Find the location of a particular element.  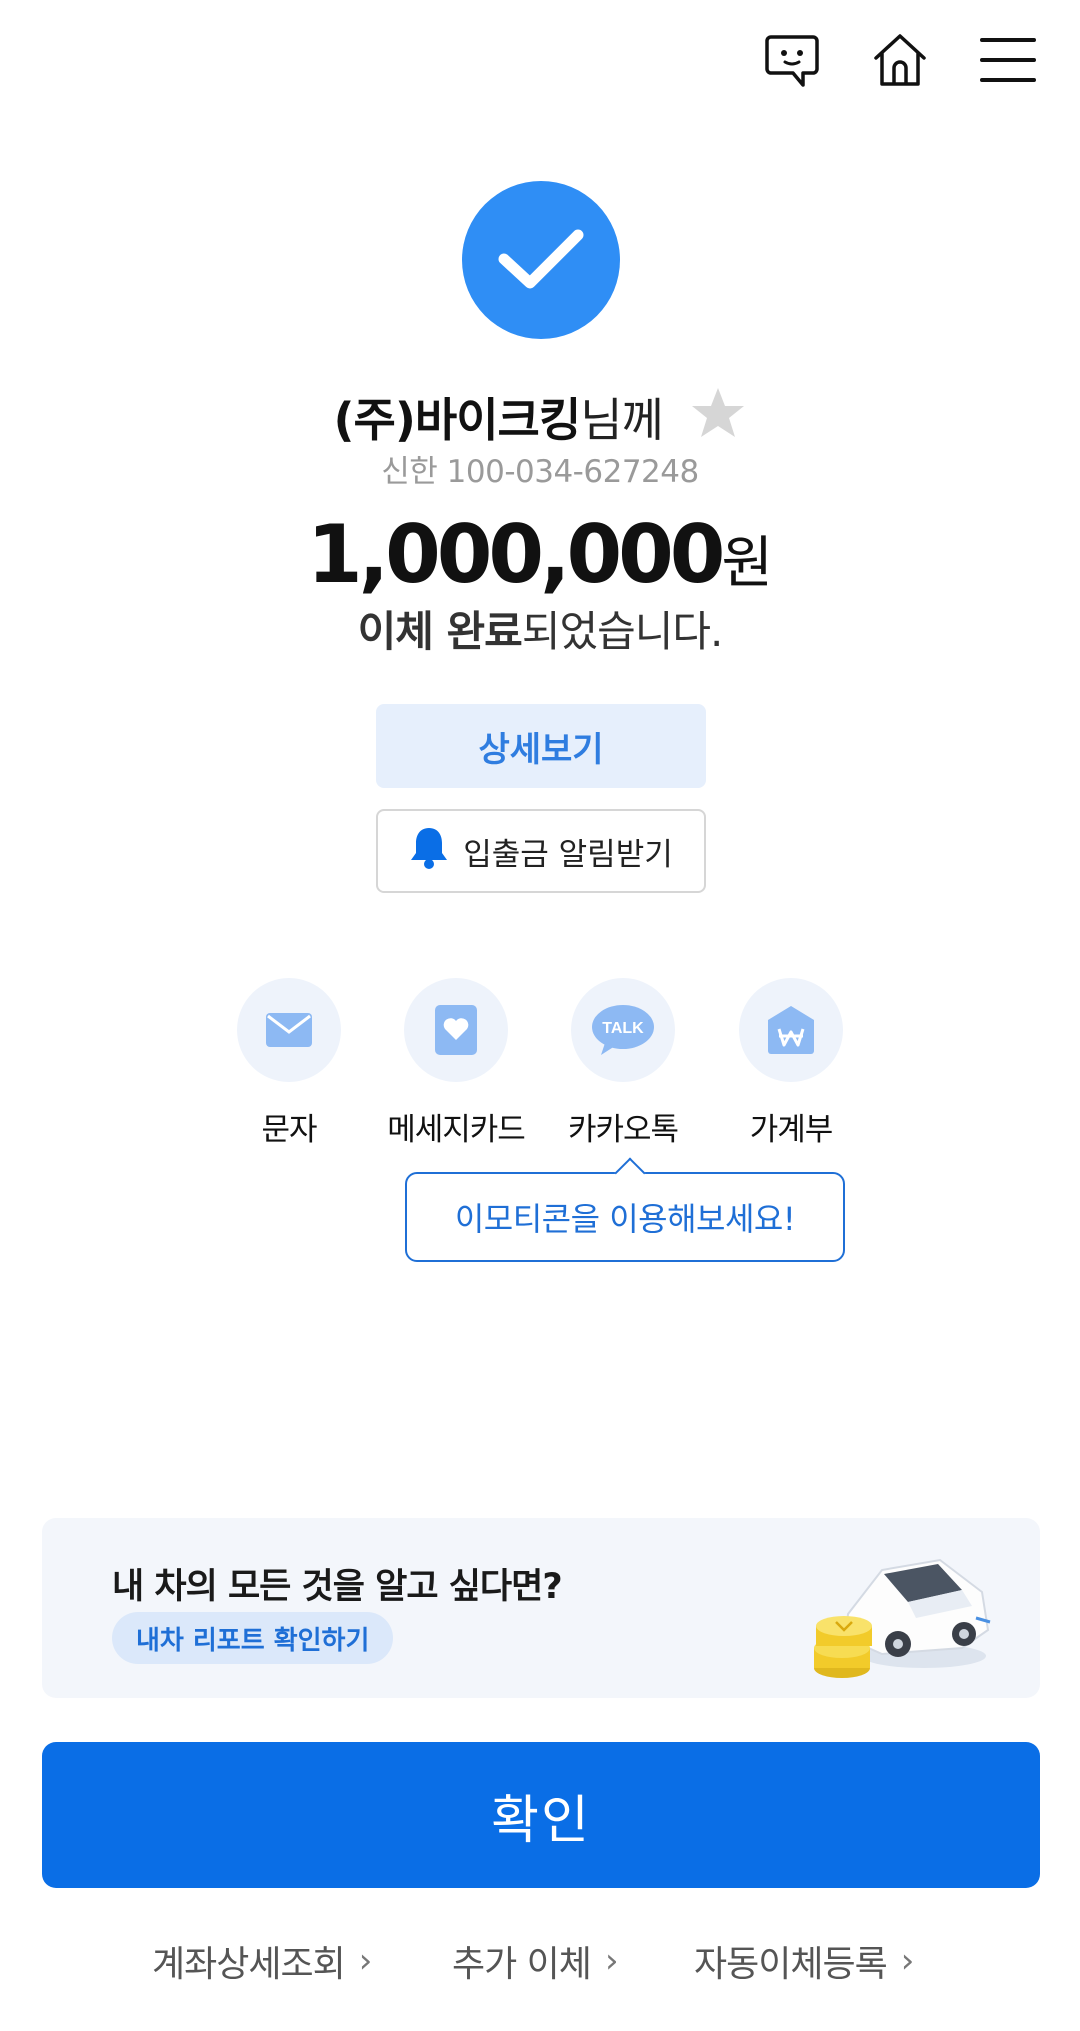

top-bar is located at coordinates (900, 60).